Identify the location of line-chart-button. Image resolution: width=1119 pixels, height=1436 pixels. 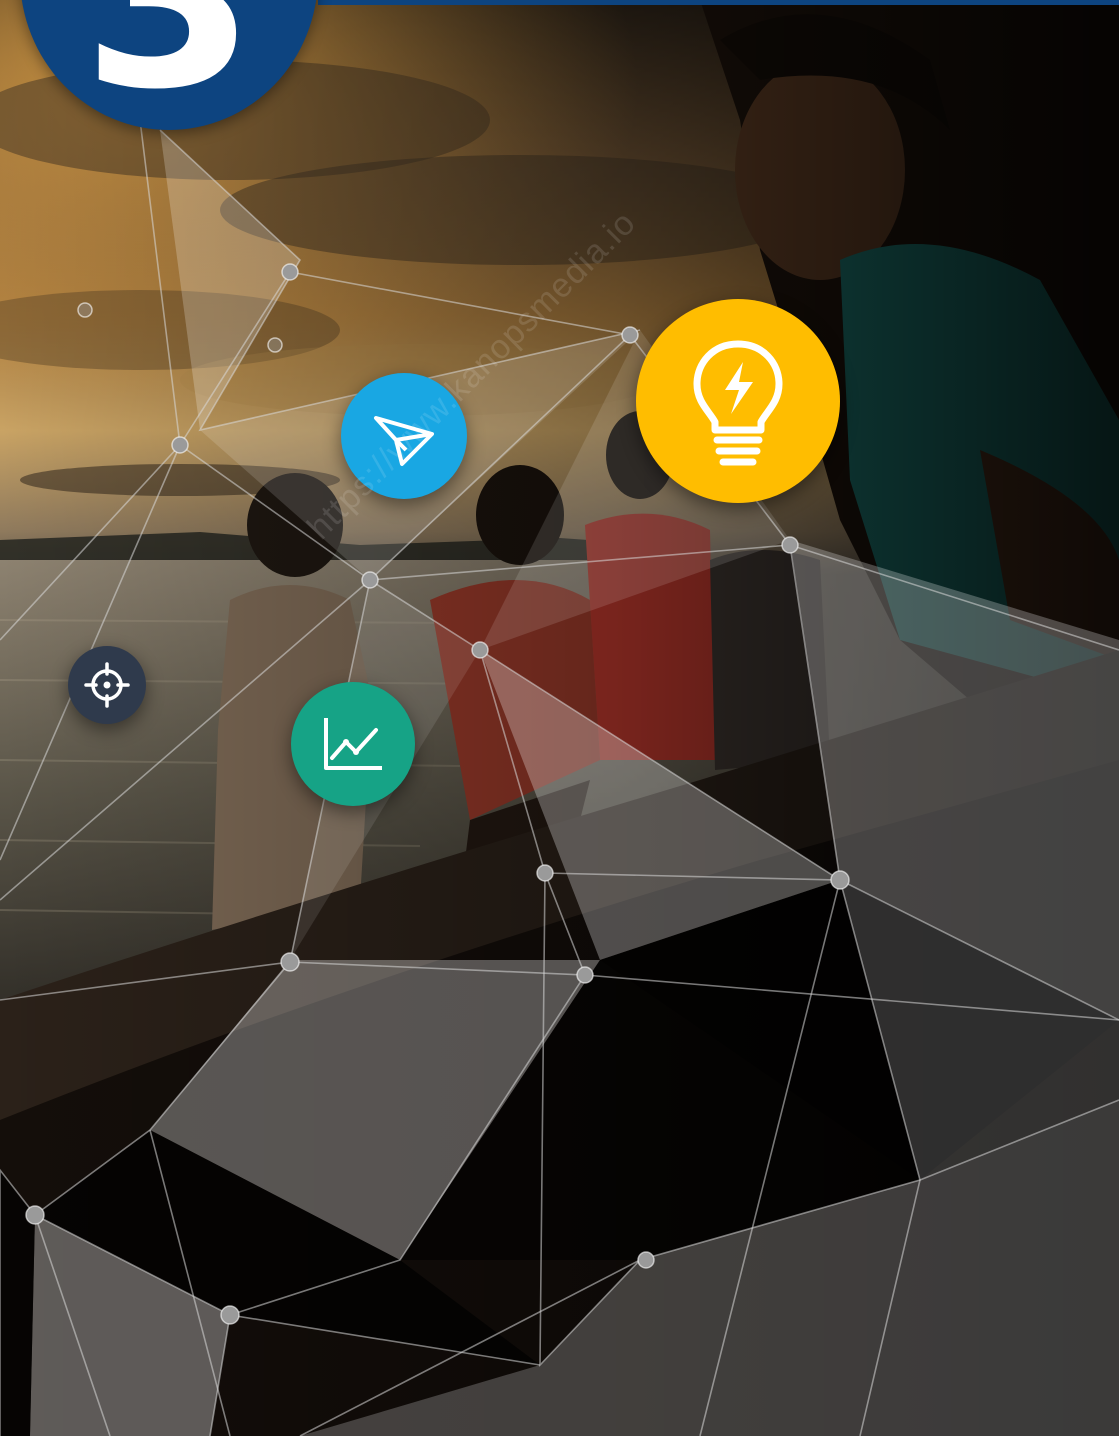
(353, 744).